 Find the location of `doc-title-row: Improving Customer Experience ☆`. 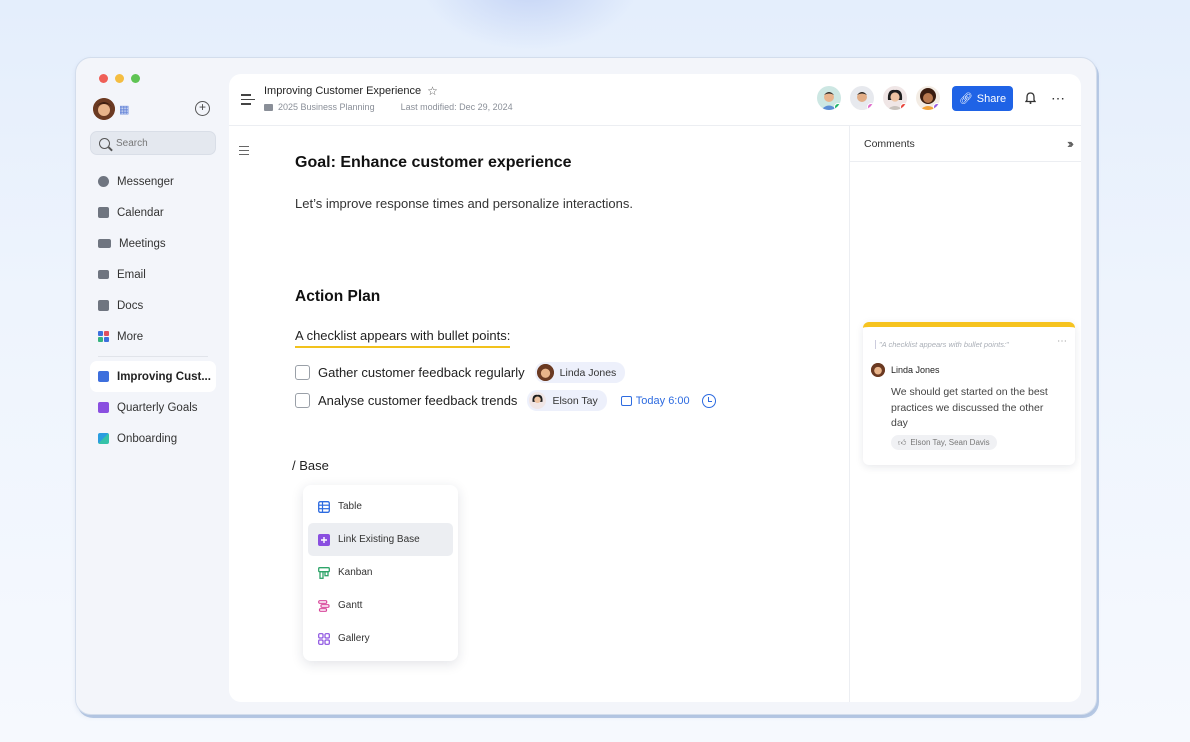

doc-title-row: Improving Customer Experience ☆ is located at coordinates (351, 91).